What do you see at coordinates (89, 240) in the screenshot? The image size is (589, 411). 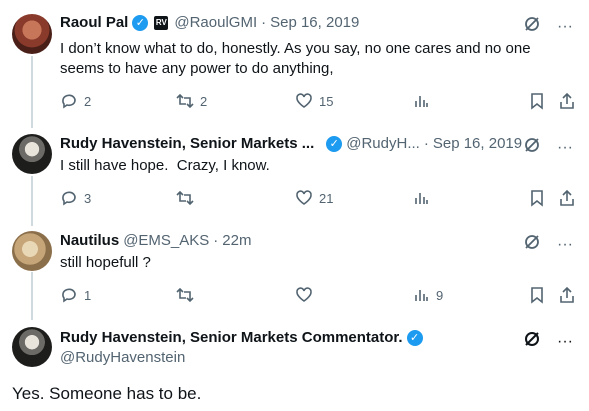 I see `author-name: Nautilus` at bounding box center [89, 240].